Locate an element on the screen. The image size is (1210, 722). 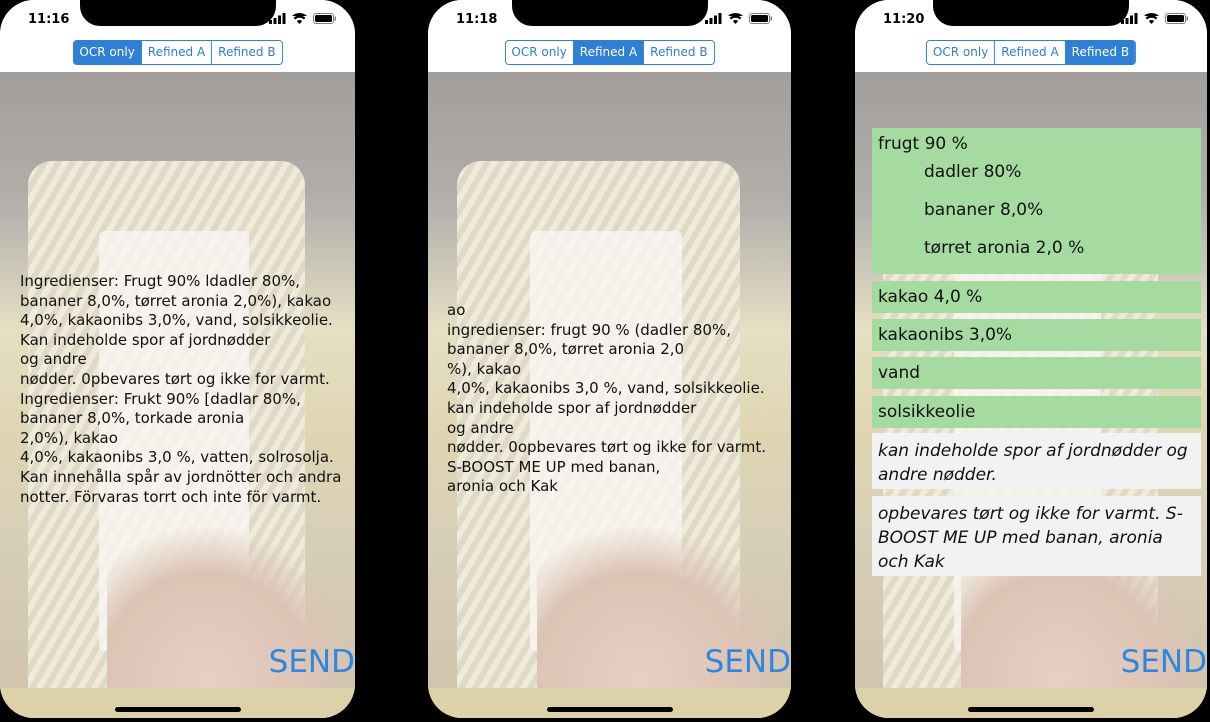
clock: 11:16 is located at coordinates (49, 19).